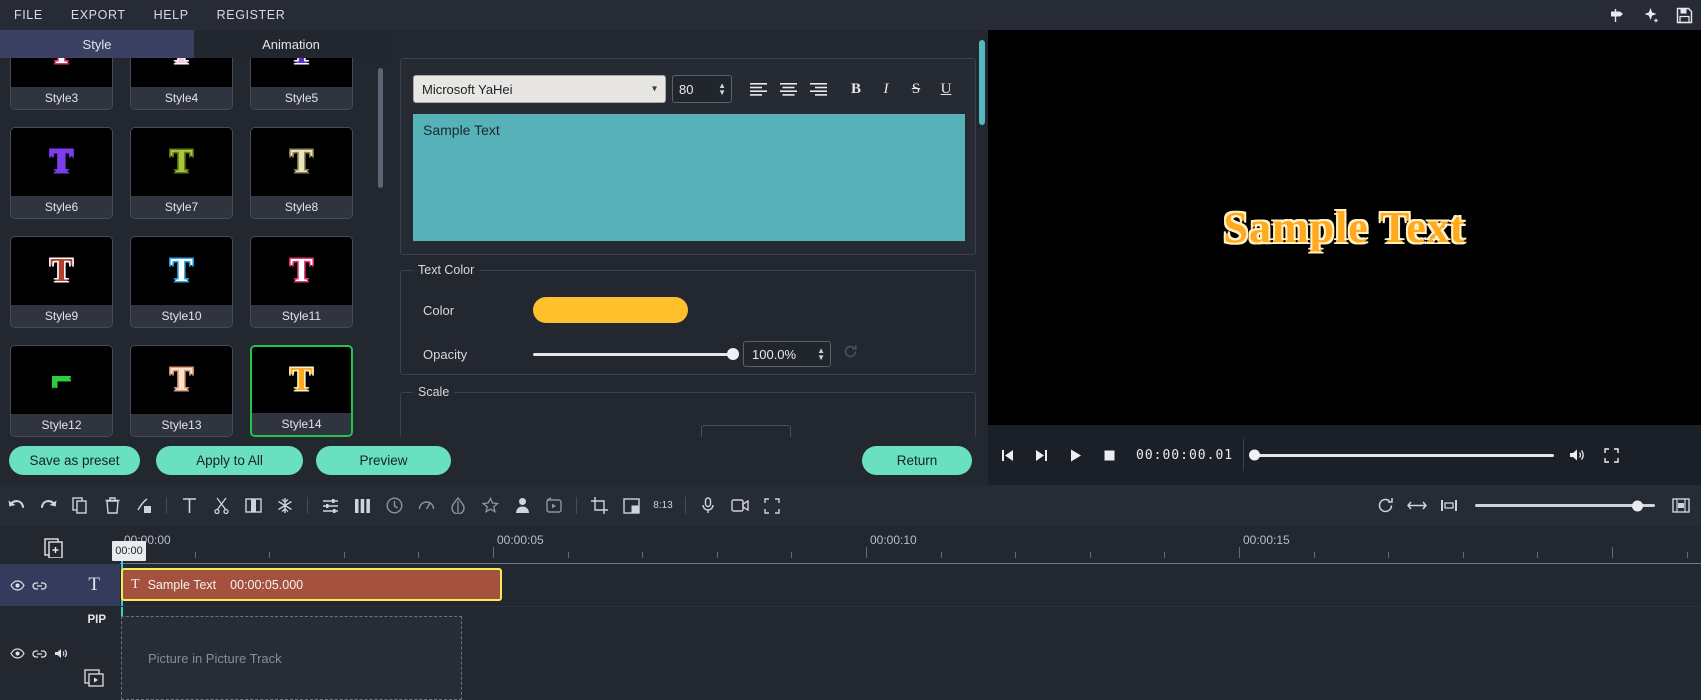 This screenshot has height=700, width=1701. What do you see at coordinates (285, 505) in the screenshot?
I see `snowflake-icon` at bounding box center [285, 505].